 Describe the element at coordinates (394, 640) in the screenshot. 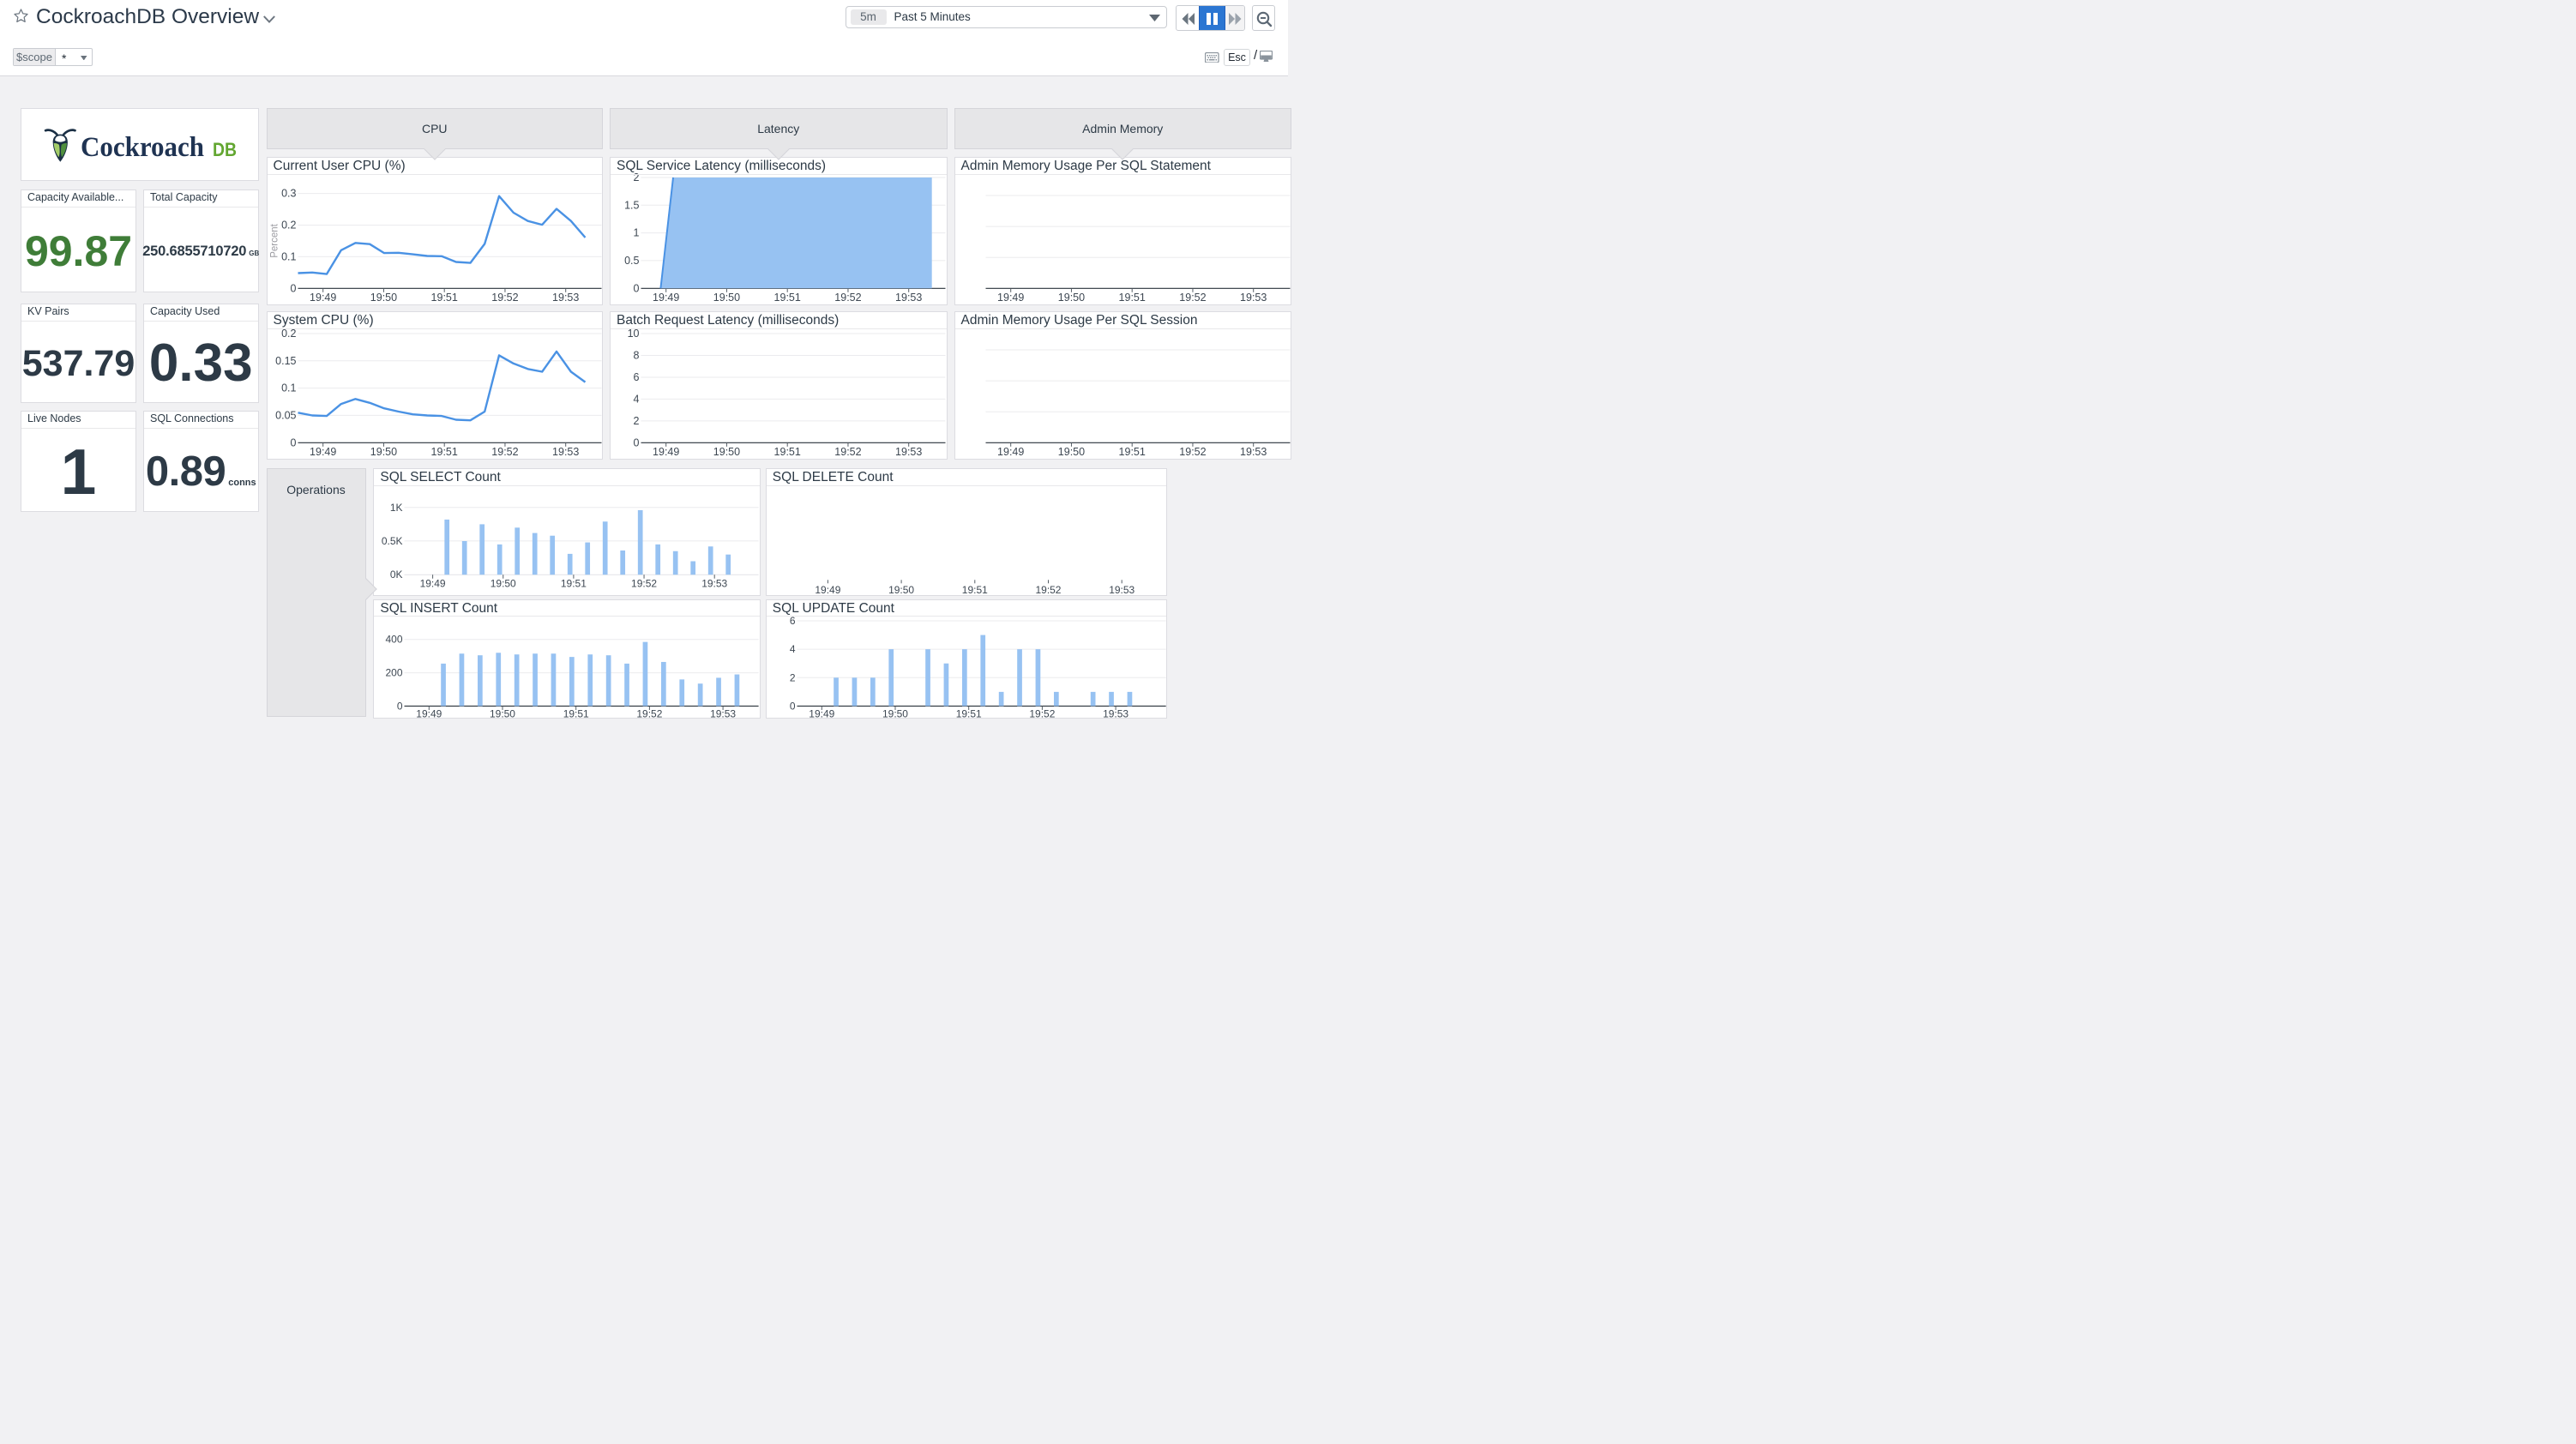

I see `svg-text: 400` at that location.